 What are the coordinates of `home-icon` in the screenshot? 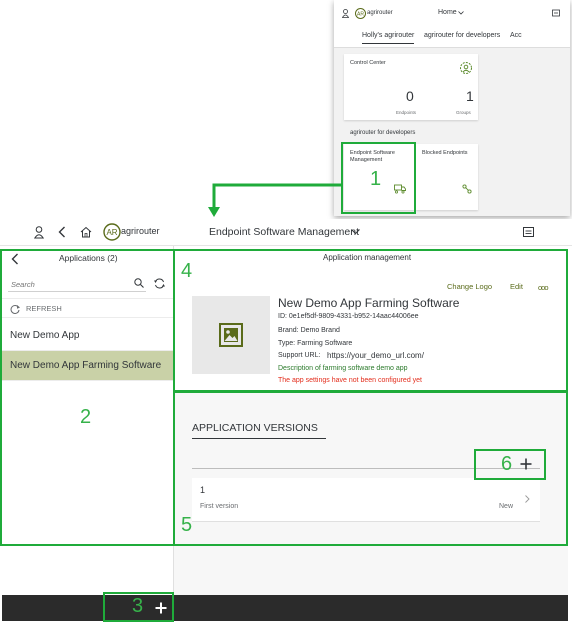 It's located at (86, 232).